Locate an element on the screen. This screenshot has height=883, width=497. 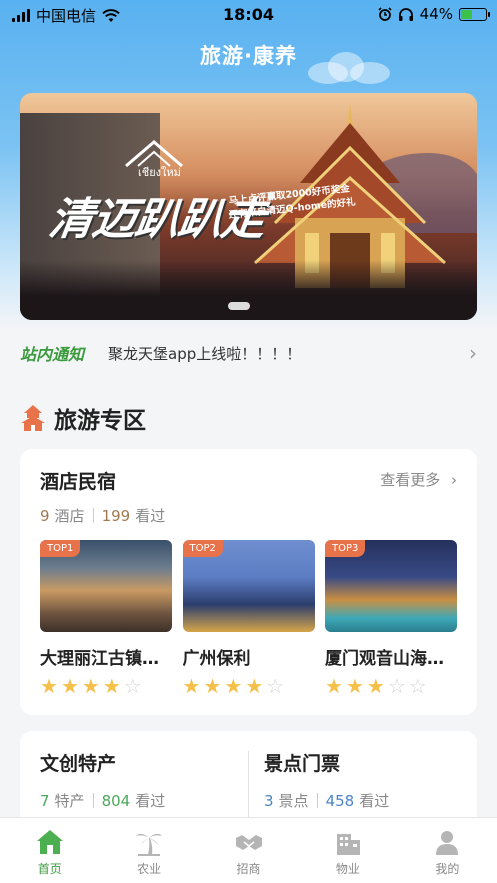
culture-stats: 7 特产 804 看过 is located at coordinates (102, 800).